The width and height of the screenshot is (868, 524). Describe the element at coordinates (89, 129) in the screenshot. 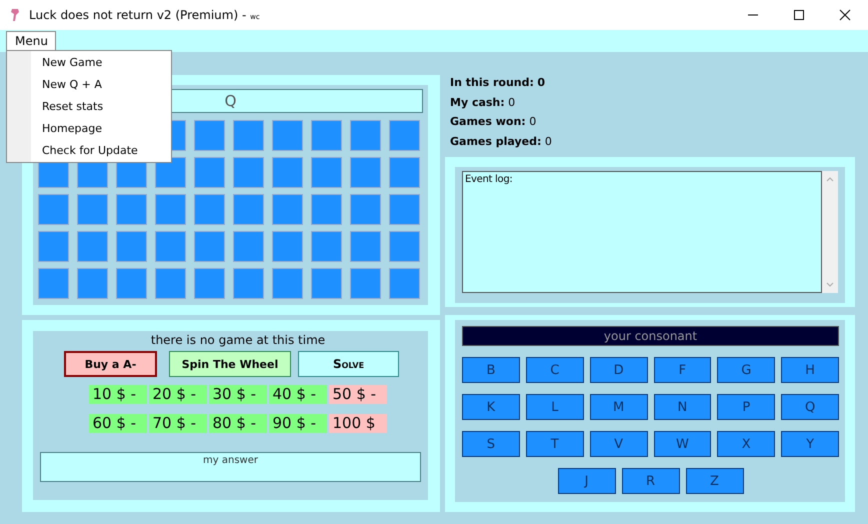

I see `menu-item: Homepage` at that location.